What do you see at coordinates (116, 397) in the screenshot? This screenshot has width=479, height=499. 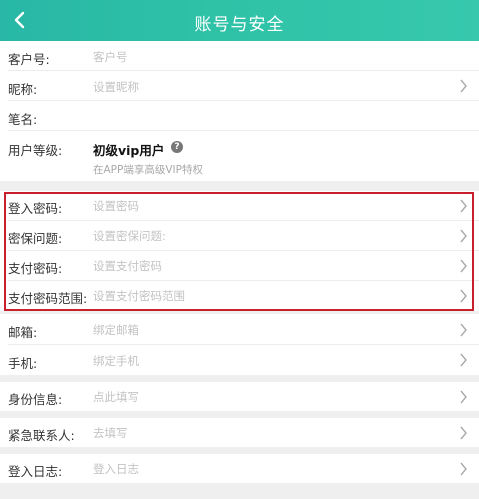 I see `identity-info-value: 点此填写` at bounding box center [116, 397].